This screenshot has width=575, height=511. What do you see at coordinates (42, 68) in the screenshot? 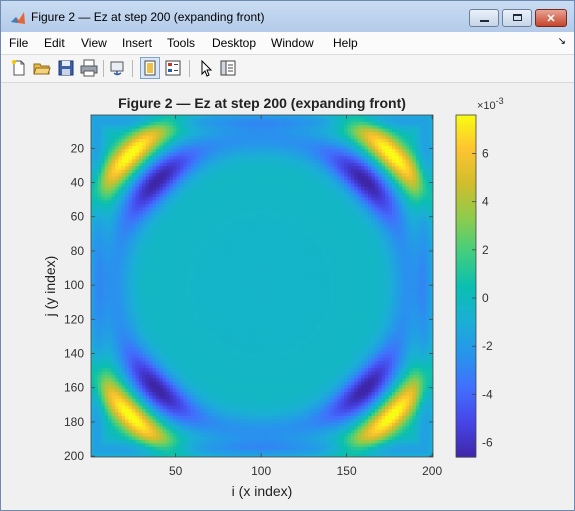
I see `open-file-icon` at bounding box center [42, 68].